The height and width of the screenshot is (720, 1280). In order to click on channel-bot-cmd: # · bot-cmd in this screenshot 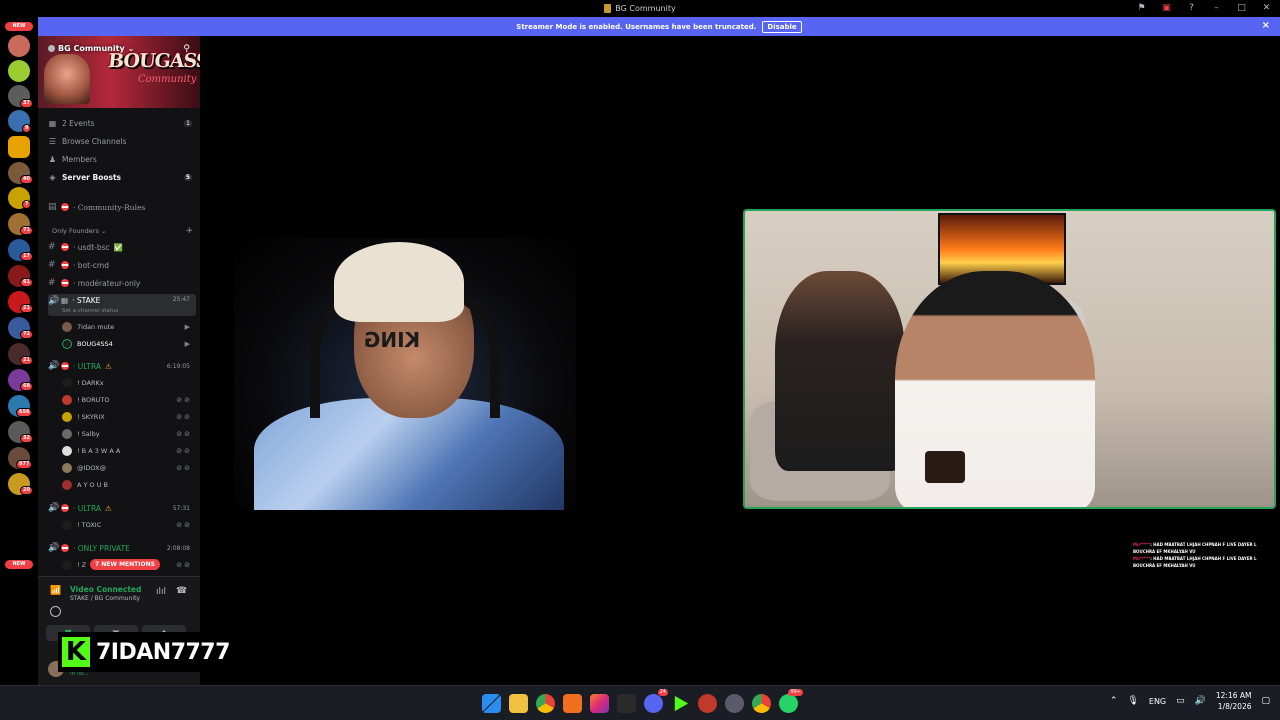, I will do `click(122, 265)`.